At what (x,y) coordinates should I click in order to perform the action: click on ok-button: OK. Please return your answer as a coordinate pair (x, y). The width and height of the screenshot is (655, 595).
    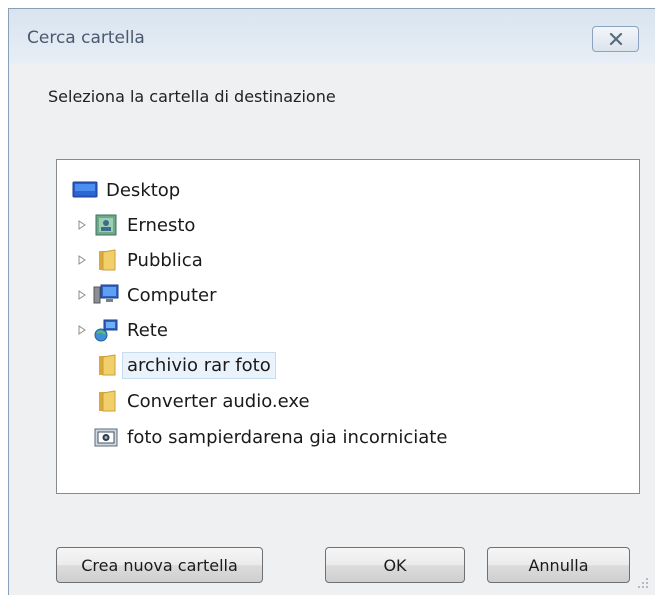
    Looking at the image, I should click on (395, 565).